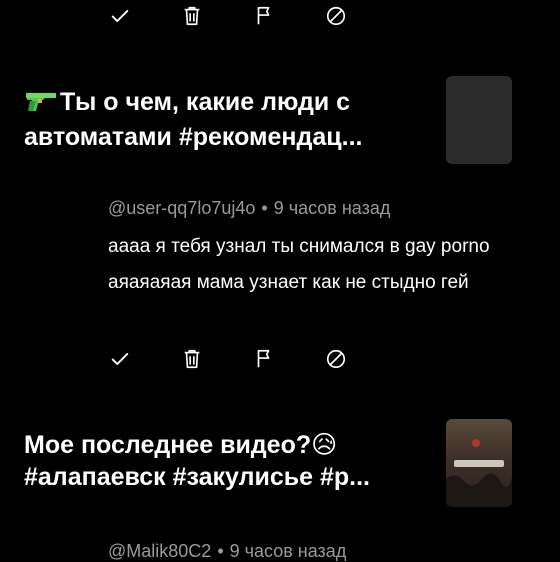 The height and width of the screenshot is (562, 560). Describe the element at coordinates (227, 551) in the screenshot. I see `comment-meta-2: @Malik80C2 • 9 часов назад` at that location.